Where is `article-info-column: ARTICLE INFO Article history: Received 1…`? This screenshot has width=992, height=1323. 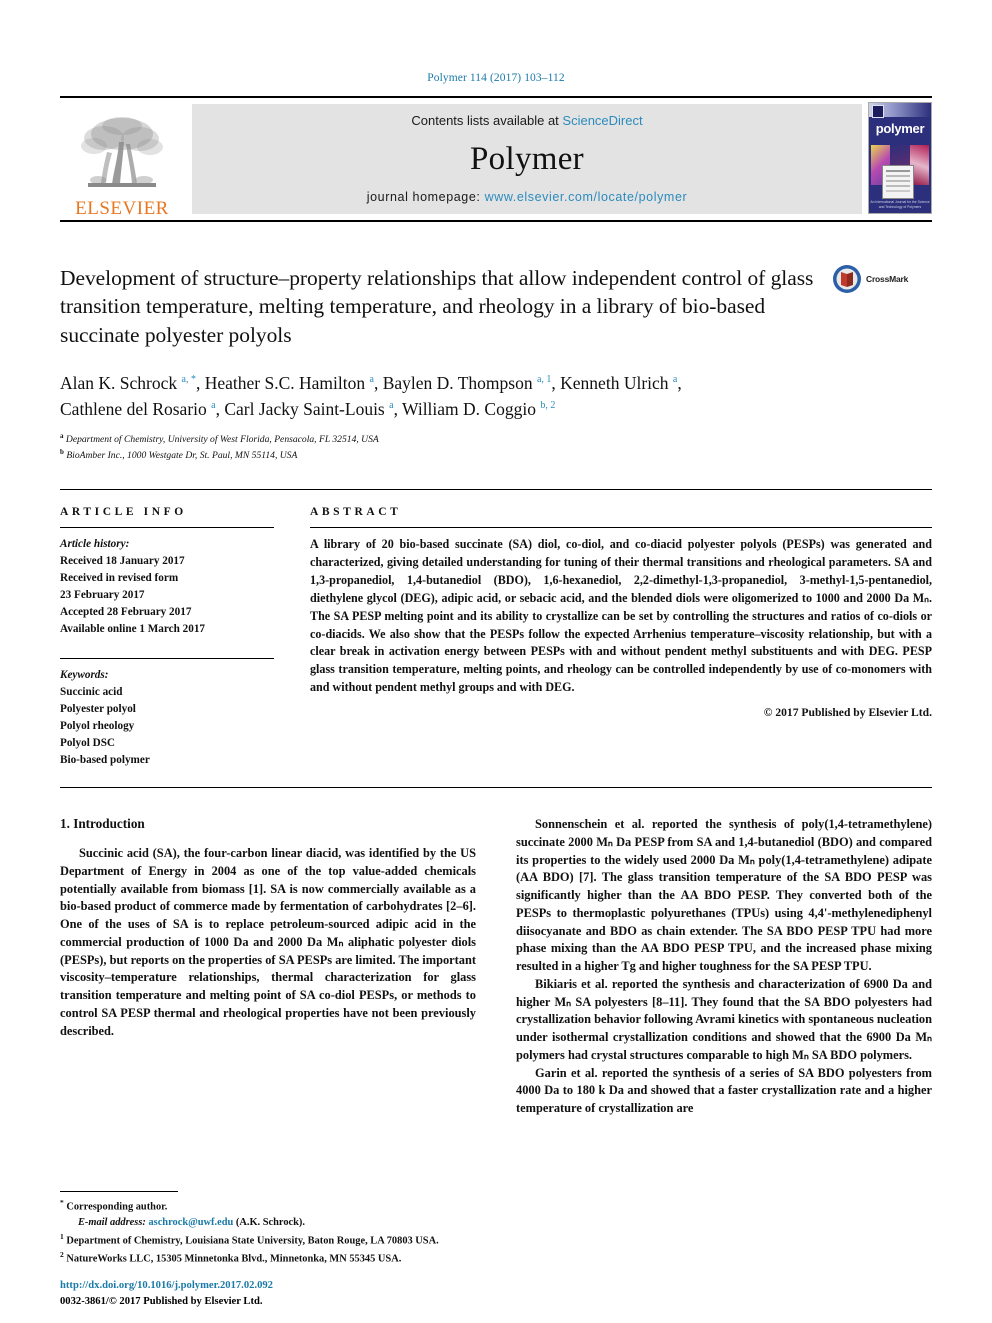 article-info-column: ARTICLE INFO Article history: Received 1… is located at coordinates (185, 637).